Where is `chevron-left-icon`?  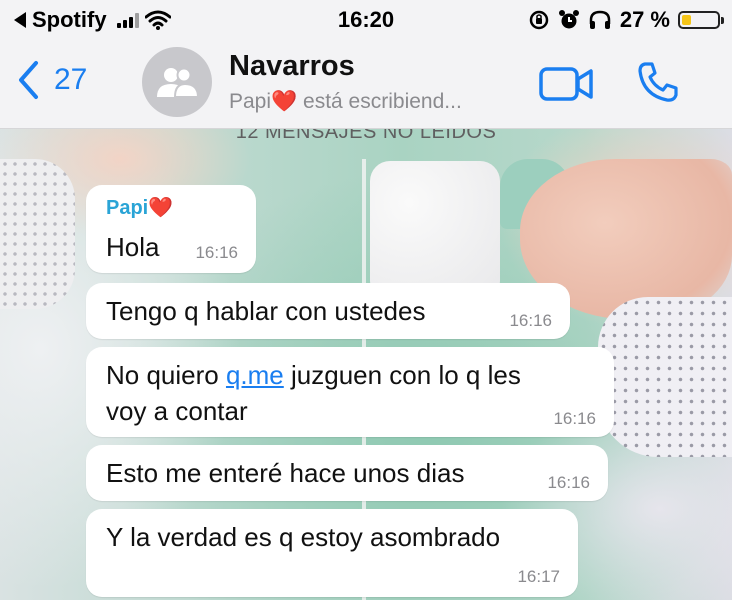 chevron-left-icon is located at coordinates (28, 80).